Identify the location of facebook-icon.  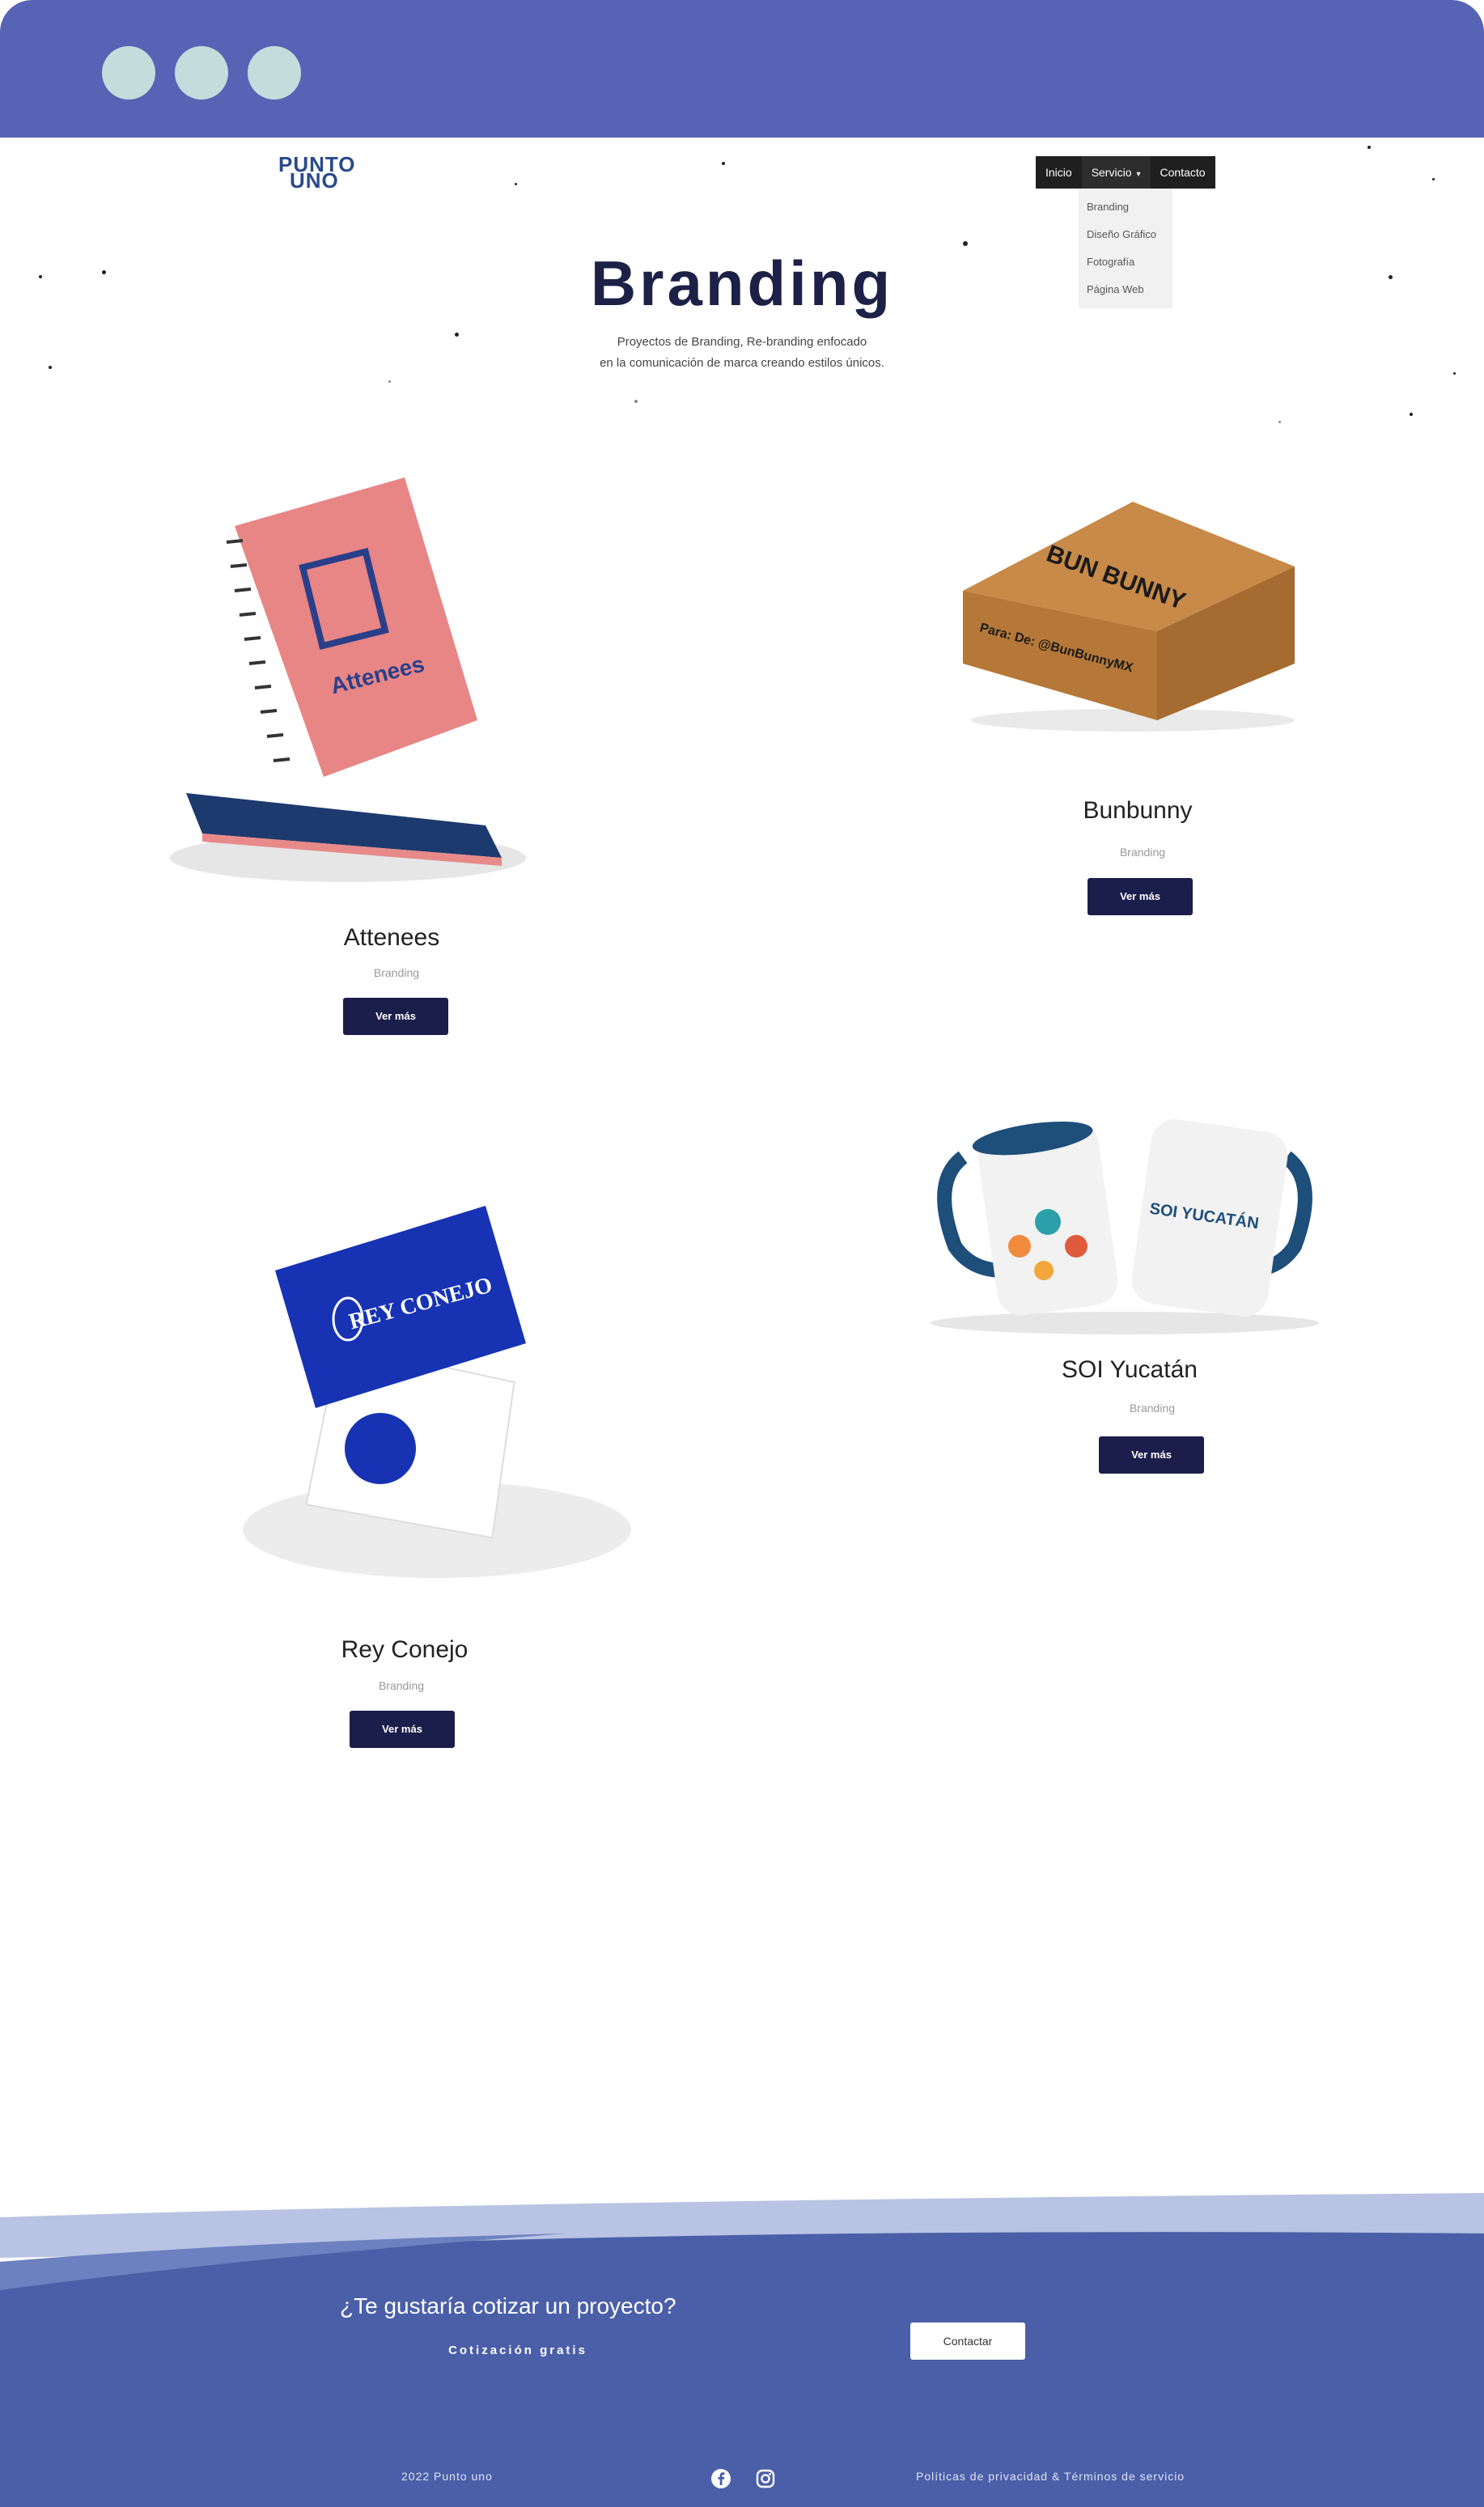
(720, 2478).